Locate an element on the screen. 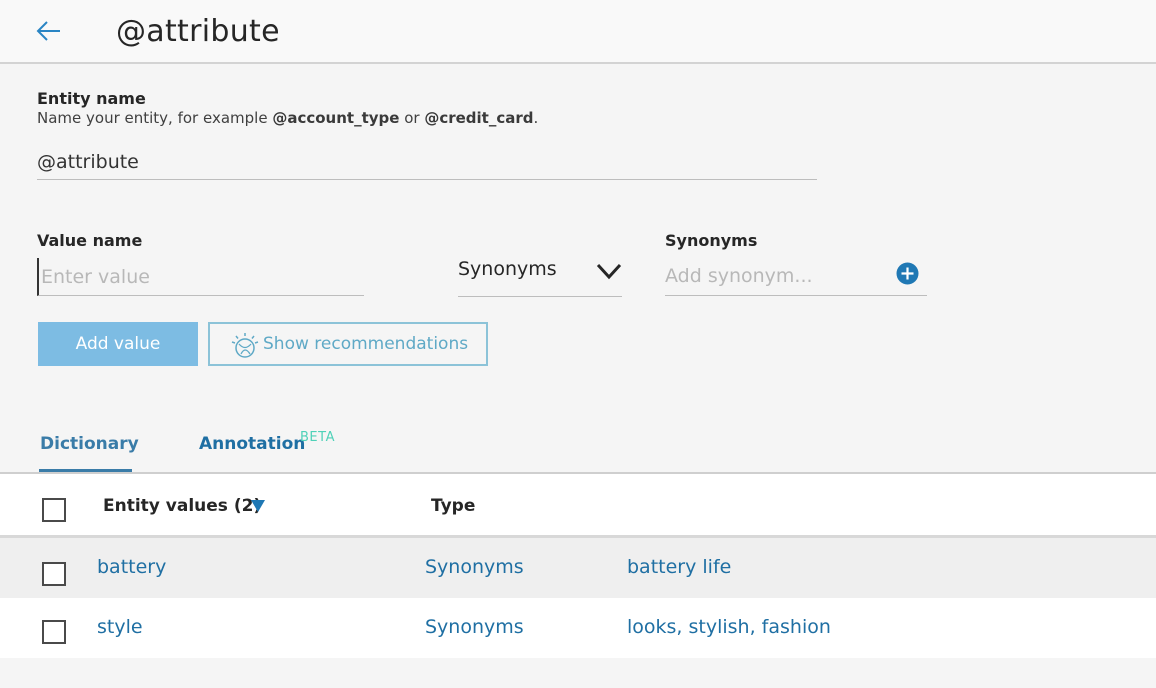  page-title: @attribute is located at coordinates (198, 31).